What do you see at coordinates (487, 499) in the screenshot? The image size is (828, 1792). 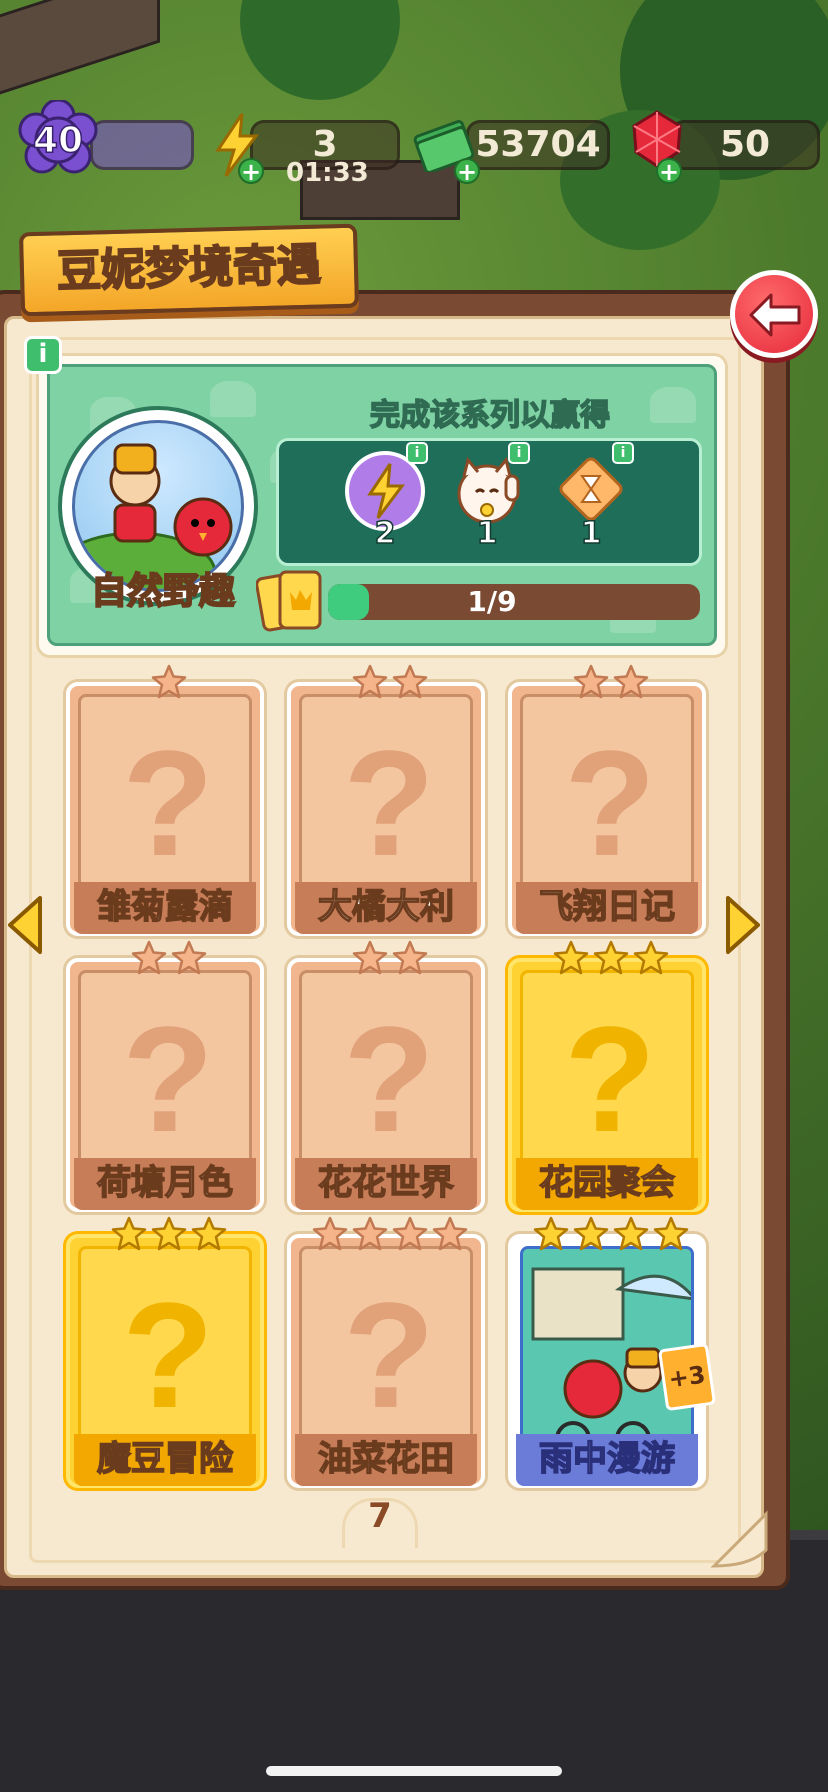 I see `reward-item-lucky-cat: 1 i` at bounding box center [487, 499].